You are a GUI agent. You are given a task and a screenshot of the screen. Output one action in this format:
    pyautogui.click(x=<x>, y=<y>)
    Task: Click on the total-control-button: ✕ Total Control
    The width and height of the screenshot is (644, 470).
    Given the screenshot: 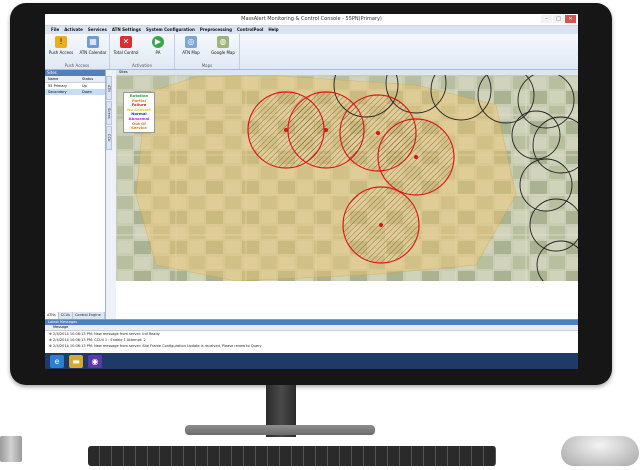 What is the action you would take?
    pyautogui.click(x=126, y=45)
    